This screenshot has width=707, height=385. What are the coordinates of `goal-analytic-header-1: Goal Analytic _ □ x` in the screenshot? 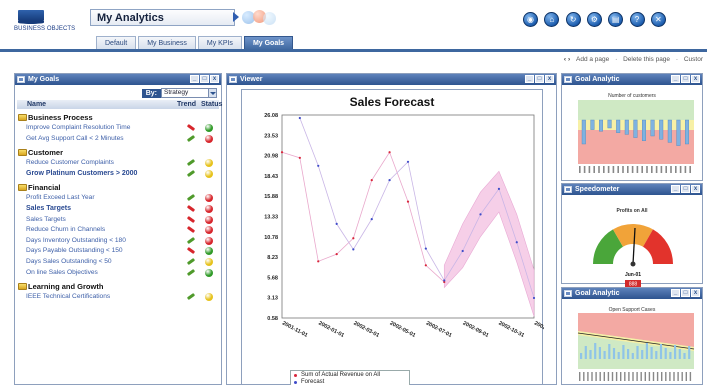 It's located at (632, 79).